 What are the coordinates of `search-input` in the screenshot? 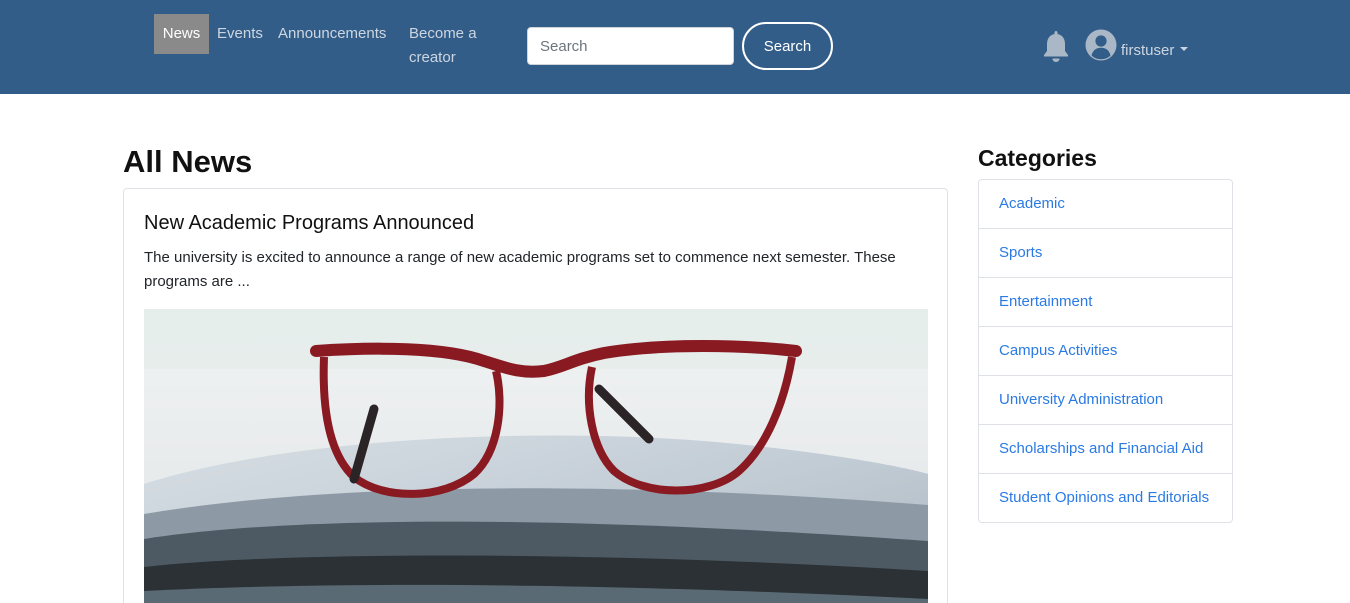 It's located at (630, 46).